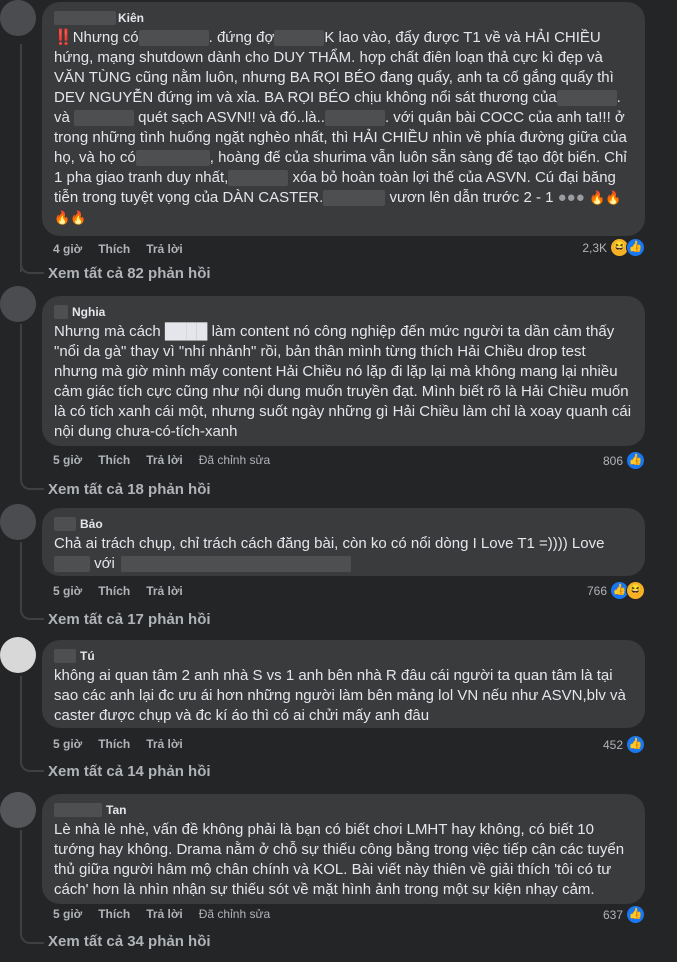  I want to click on comment-author: Tú, so click(343, 656).